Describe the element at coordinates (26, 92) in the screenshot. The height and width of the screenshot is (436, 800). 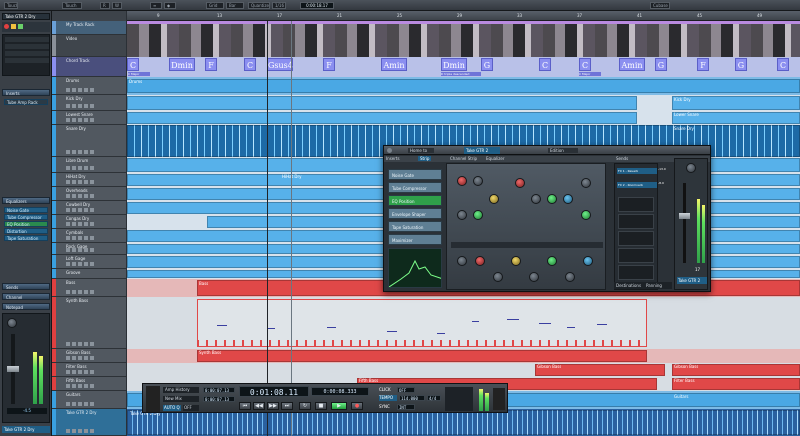
I see `inspector-section-inserts: Inserts` at that location.